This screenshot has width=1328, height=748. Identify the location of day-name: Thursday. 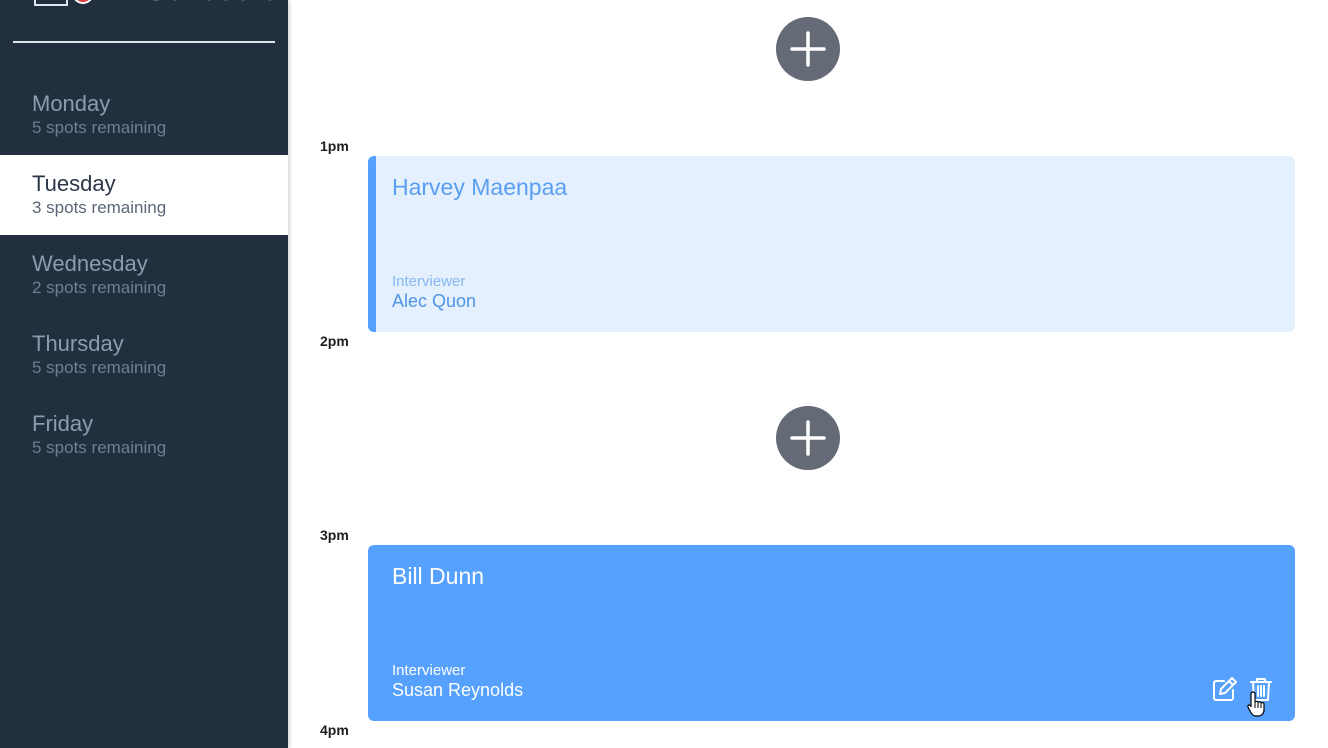
(78, 343).